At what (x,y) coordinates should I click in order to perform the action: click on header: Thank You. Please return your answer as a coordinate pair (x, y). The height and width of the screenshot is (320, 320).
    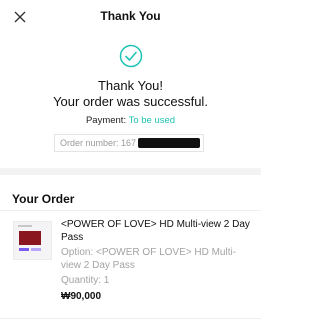
    Looking at the image, I should click on (130, 17).